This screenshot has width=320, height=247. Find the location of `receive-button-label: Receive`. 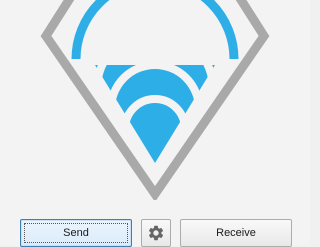

receive-button-label: Receive is located at coordinates (236, 233).